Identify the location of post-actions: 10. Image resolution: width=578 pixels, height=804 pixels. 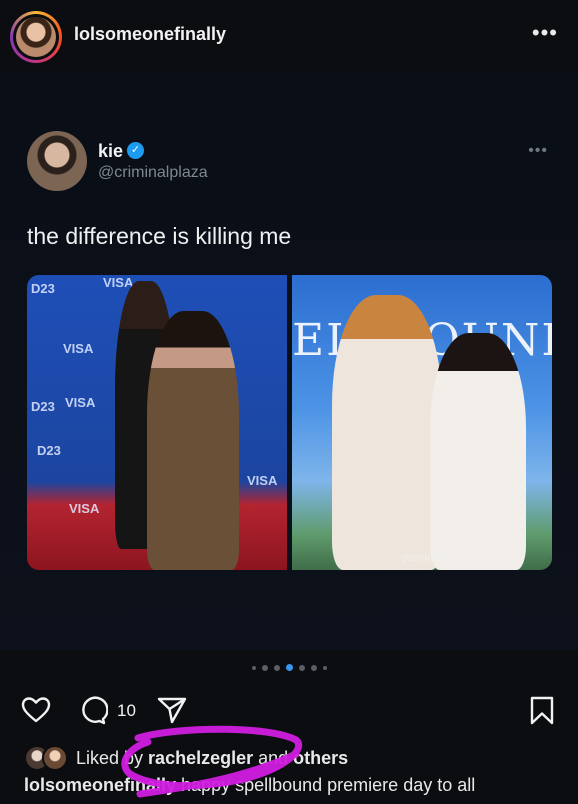
(289, 711).